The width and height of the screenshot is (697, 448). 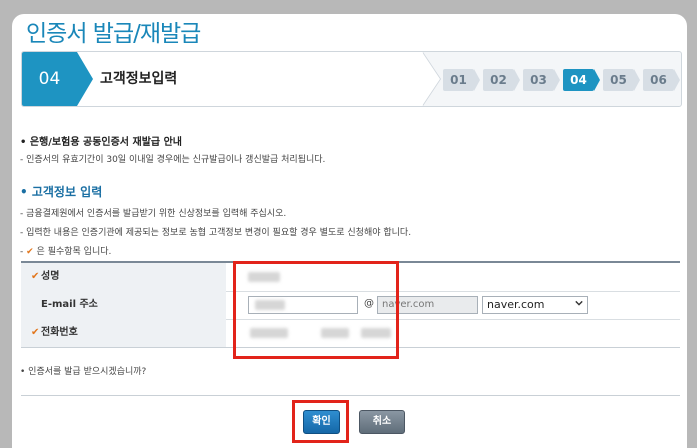 I want to click on chevron-down-icon, so click(x=579, y=303).